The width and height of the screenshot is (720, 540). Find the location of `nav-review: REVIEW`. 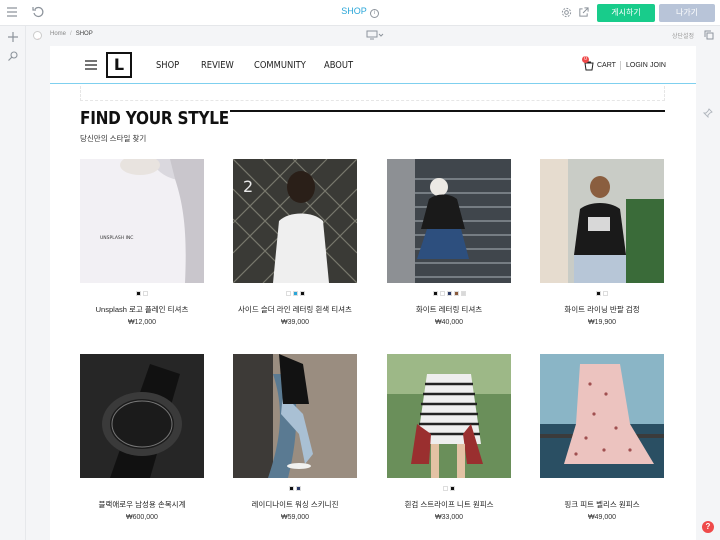

nav-review: REVIEW is located at coordinates (217, 65).